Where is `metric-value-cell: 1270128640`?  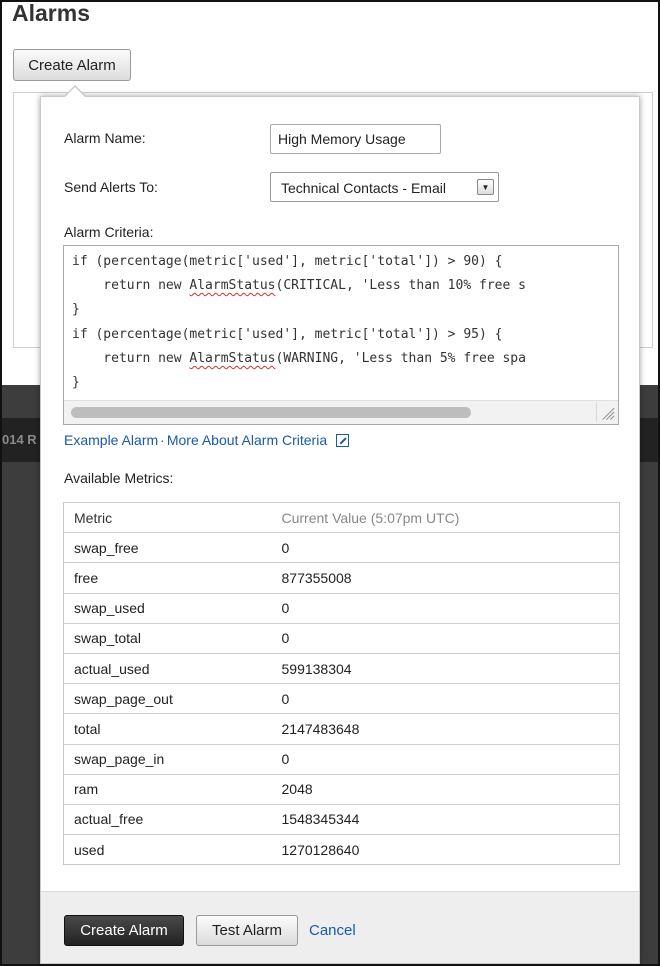 metric-value-cell: 1270128640 is located at coordinates (445, 849).